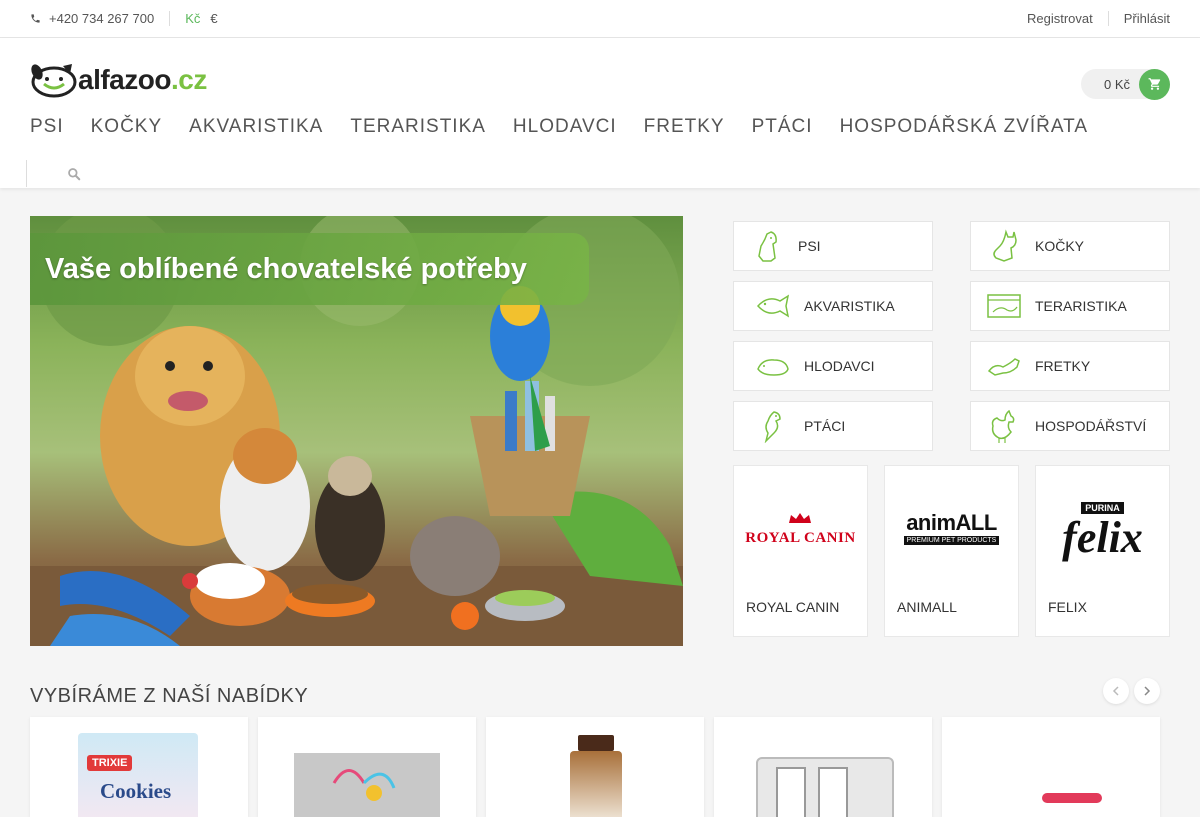 Image resolution: width=1200 pixels, height=817 pixels. Describe the element at coordinates (169, 696) in the screenshot. I see `featured-section-title: VYBÍRÁME Z NAŠÍ NABÍDKY` at that location.